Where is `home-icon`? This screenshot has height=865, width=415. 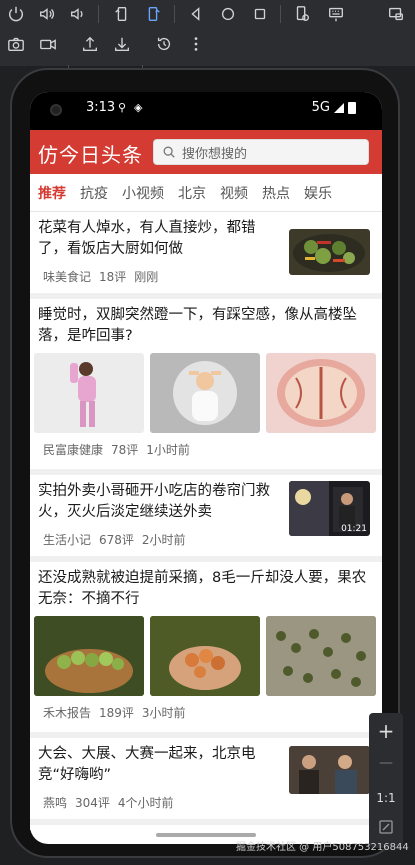 home-icon is located at coordinates (228, 14).